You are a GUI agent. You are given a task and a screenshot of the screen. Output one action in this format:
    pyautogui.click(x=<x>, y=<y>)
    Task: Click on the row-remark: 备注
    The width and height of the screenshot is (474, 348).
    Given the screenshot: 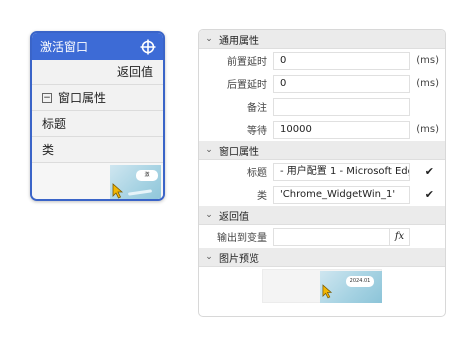 What is the action you would take?
    pyautogui.click(x=322, y=106)
    